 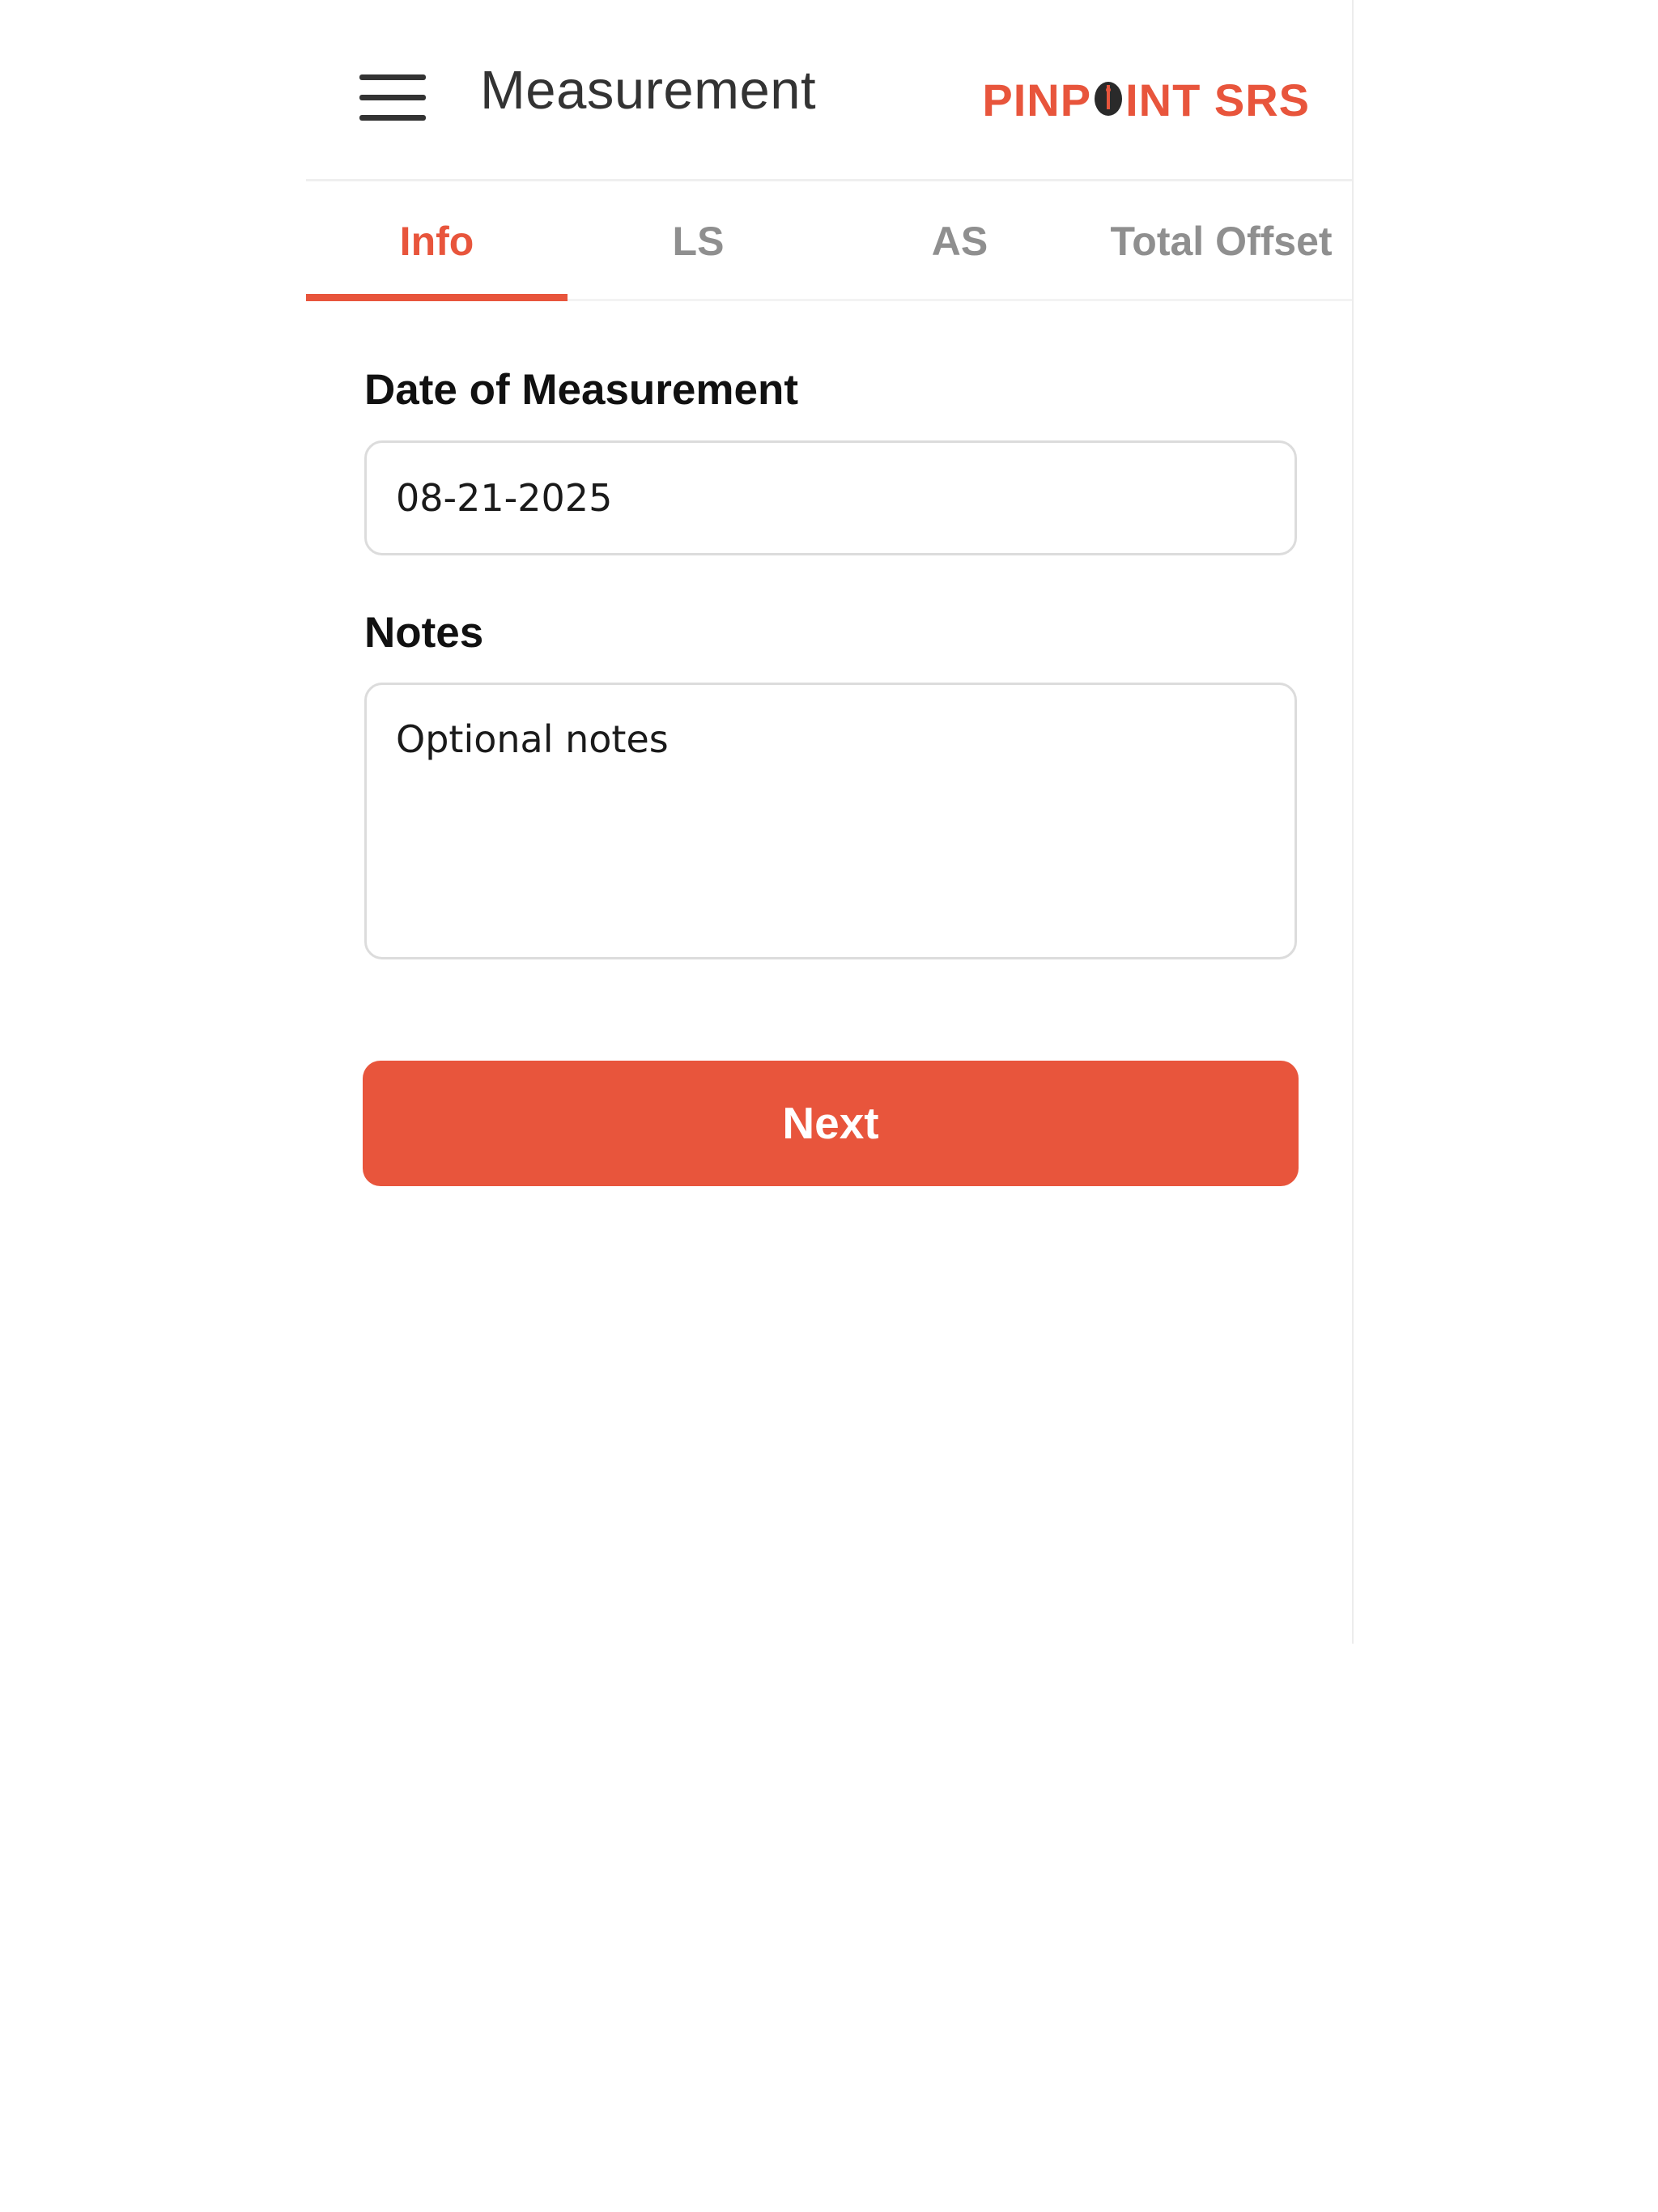 I want to click on app-header: Measurement PINP INT SRS, so click(x=829, y=90).